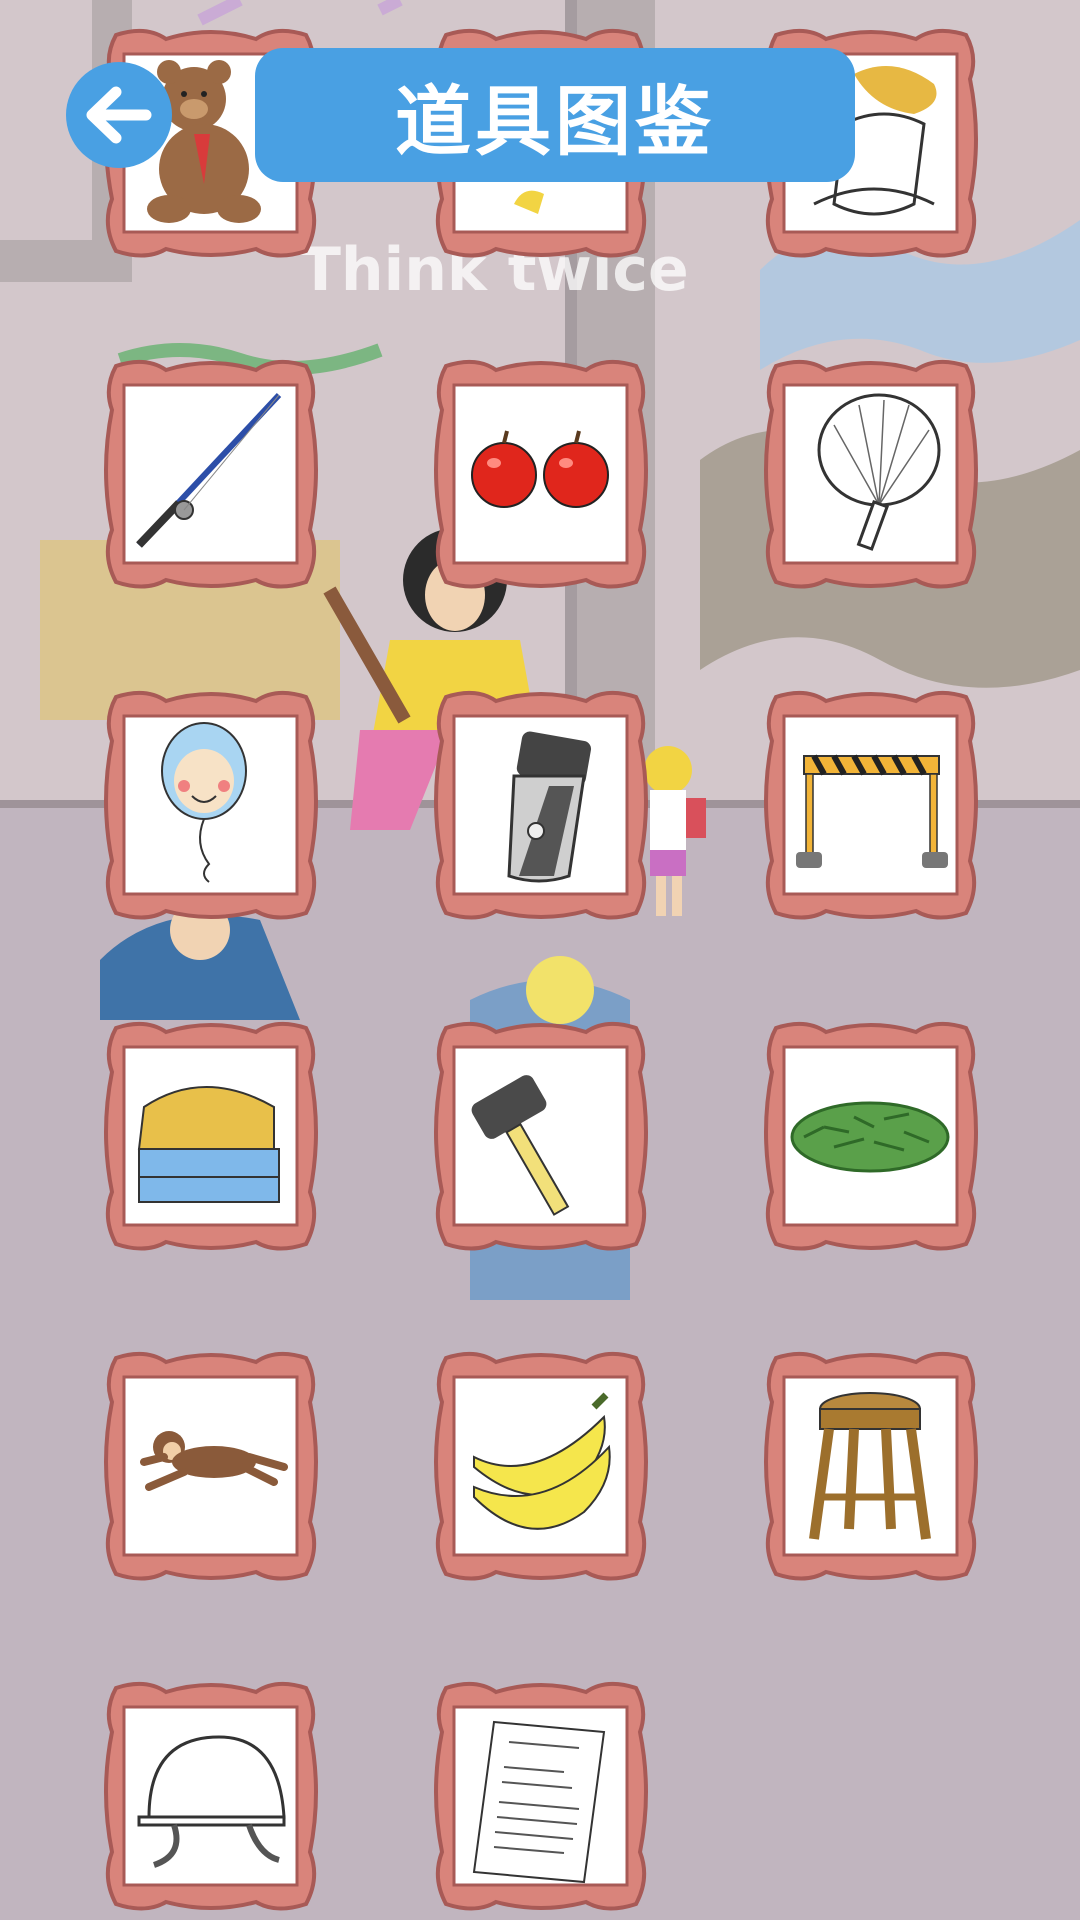 The width and height of the screenshot is (1080, 1920). What do you see at coordinates (208, 1144) in the screenshot?
I see `folded-towels-icon` at bounding box center [208, 1144].